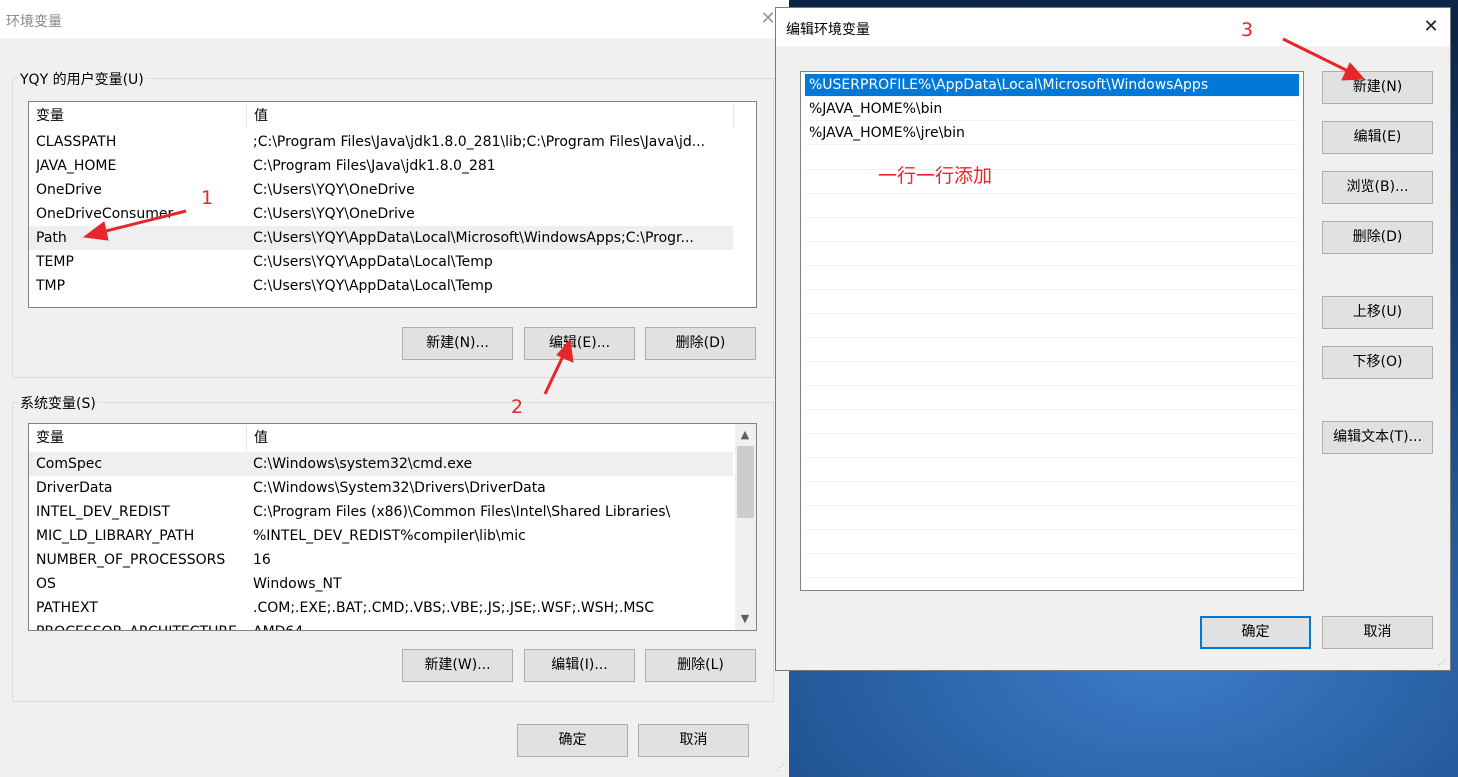 The width and height of the screenshot is (1458, 777). I want to click on table-row: TMP C:\Users\YQY\AppData\Local\Temp, so click(381, 286).